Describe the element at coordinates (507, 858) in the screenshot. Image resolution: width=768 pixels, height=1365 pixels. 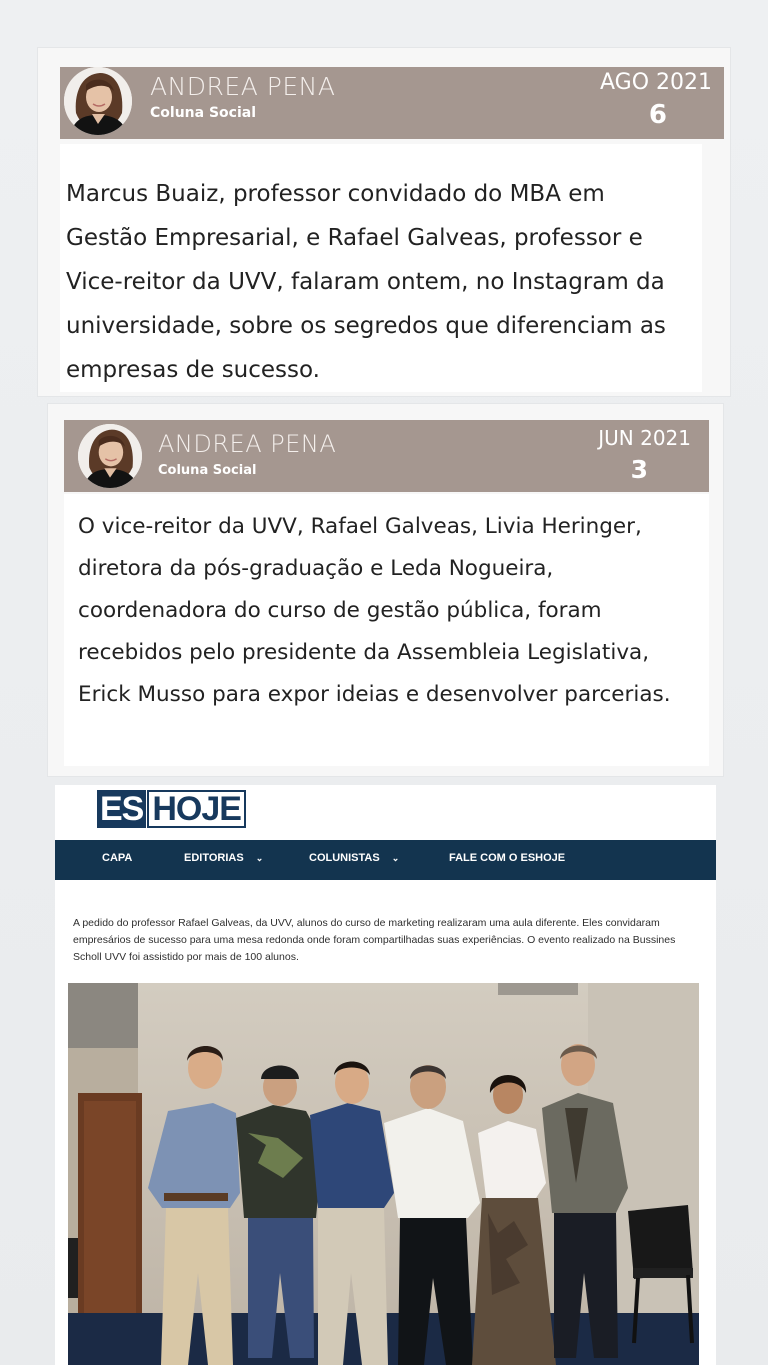
I see `nav-item-fale-com-o-eshoje: FALE COM O ESHOJE` at that location.